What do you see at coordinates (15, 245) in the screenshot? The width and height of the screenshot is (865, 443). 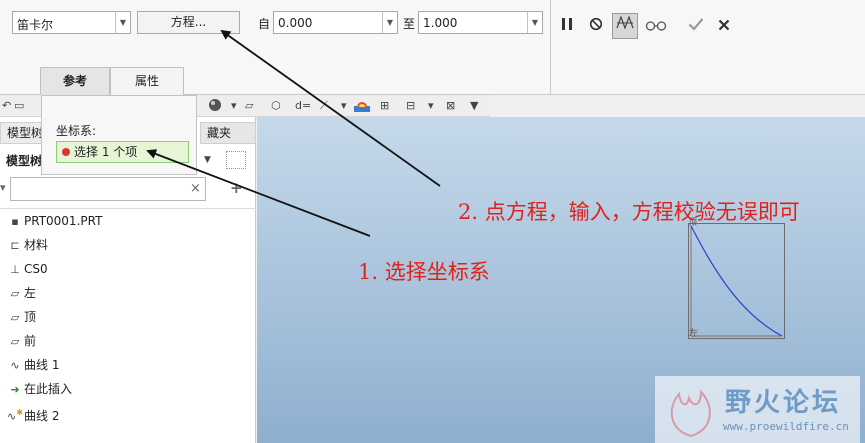 I see `material-icon: ⊏` at bounding box center [15, 245].